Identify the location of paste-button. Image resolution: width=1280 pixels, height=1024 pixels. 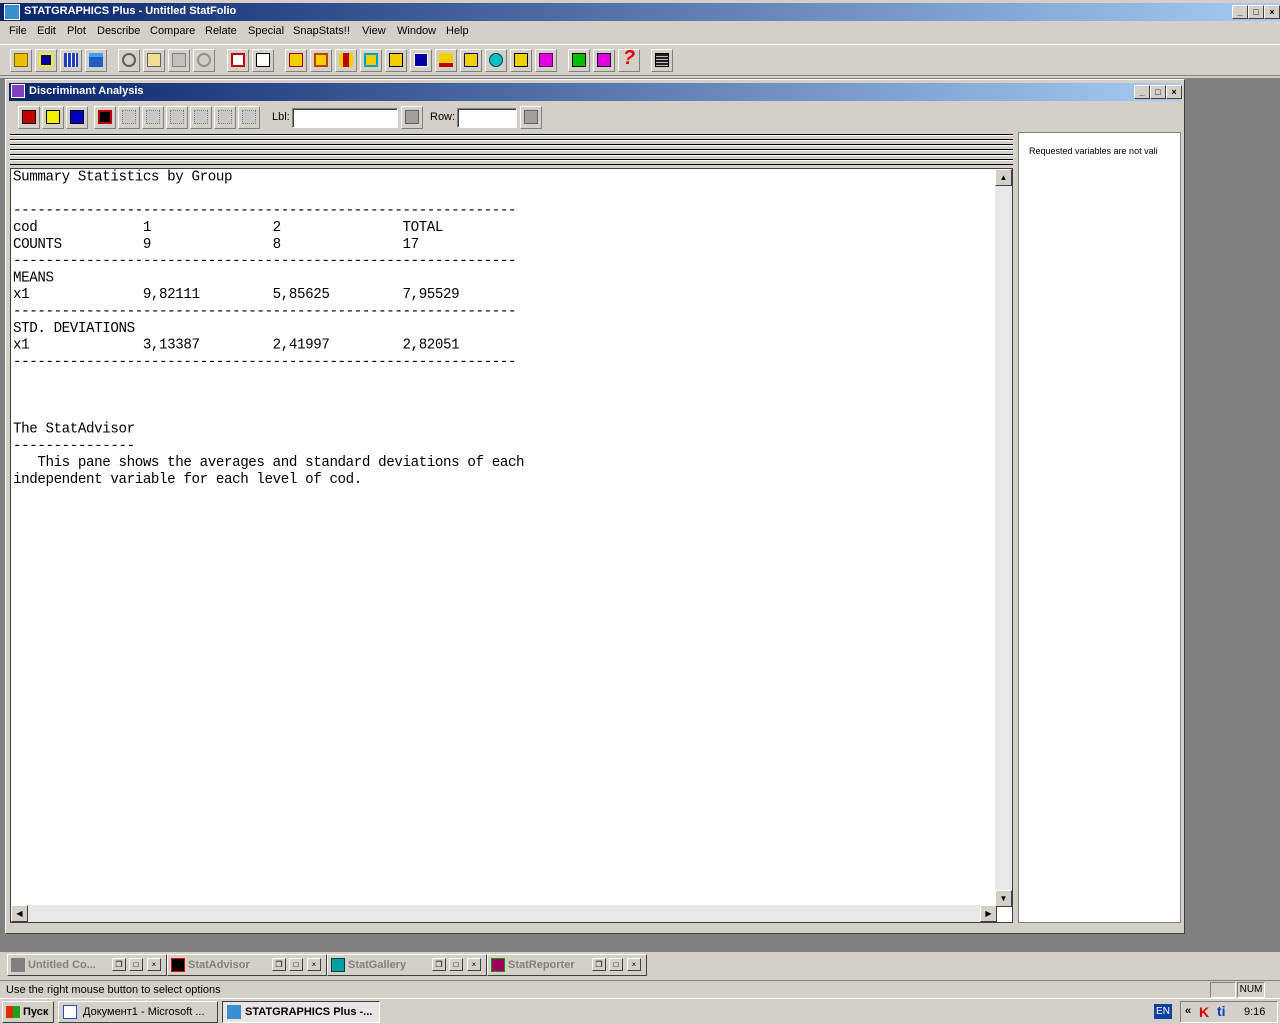
(179, 60).